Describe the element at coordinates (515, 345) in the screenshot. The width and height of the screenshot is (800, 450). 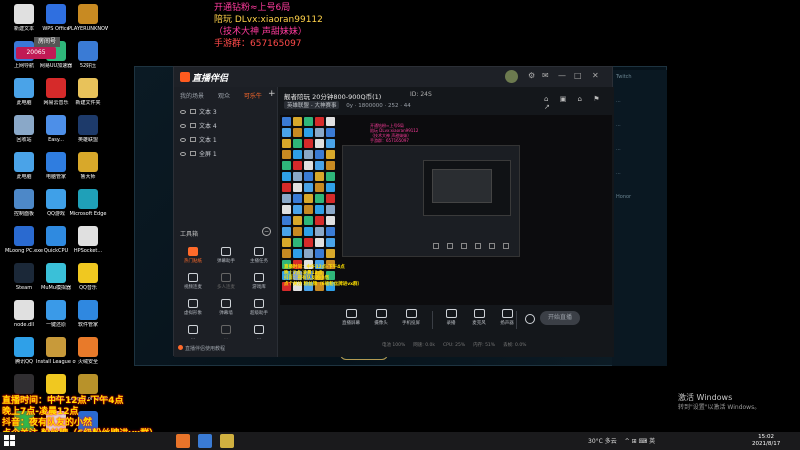
I see `status-item: 丢帧: 0.0%` at that location.